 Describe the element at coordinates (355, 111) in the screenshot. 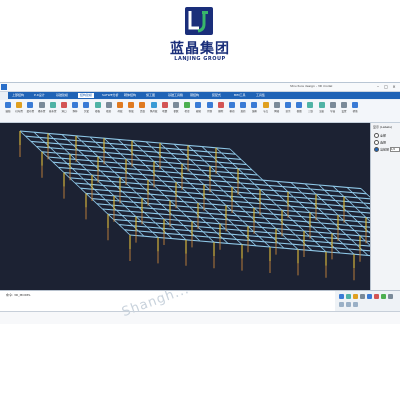

I see `tool-button-31: 帮助` at that location.